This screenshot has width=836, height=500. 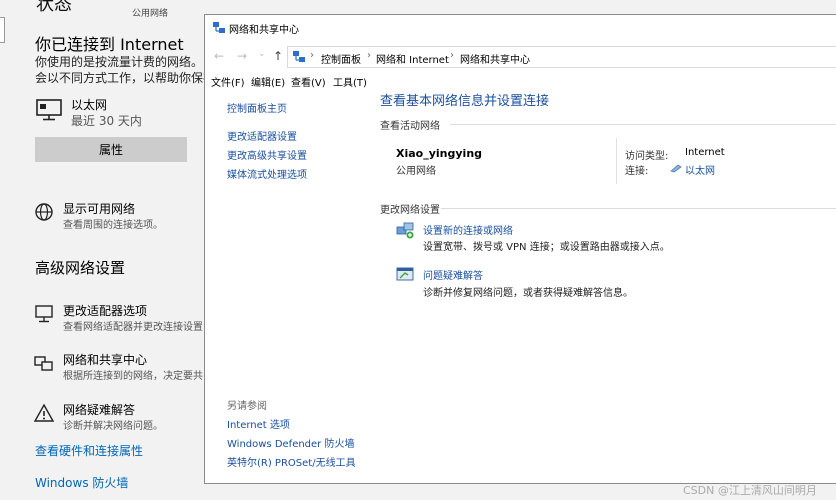 I want to click on menu-file: 文件(F), so click(x=228, y=81).